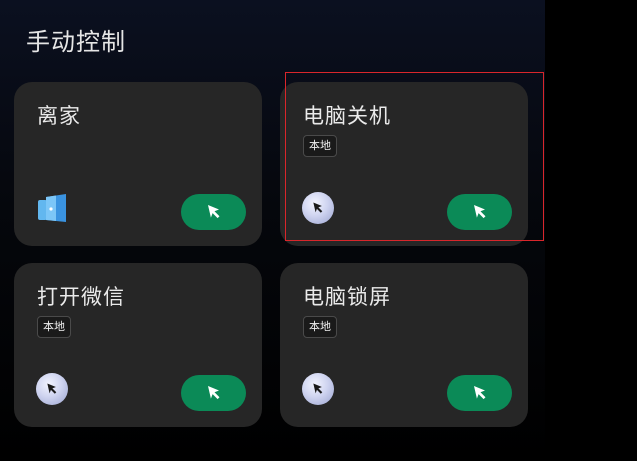  What do you see at coordinates (52, 208) in the screenshot?
I see `door-icon` at bounding box center [52, 208].